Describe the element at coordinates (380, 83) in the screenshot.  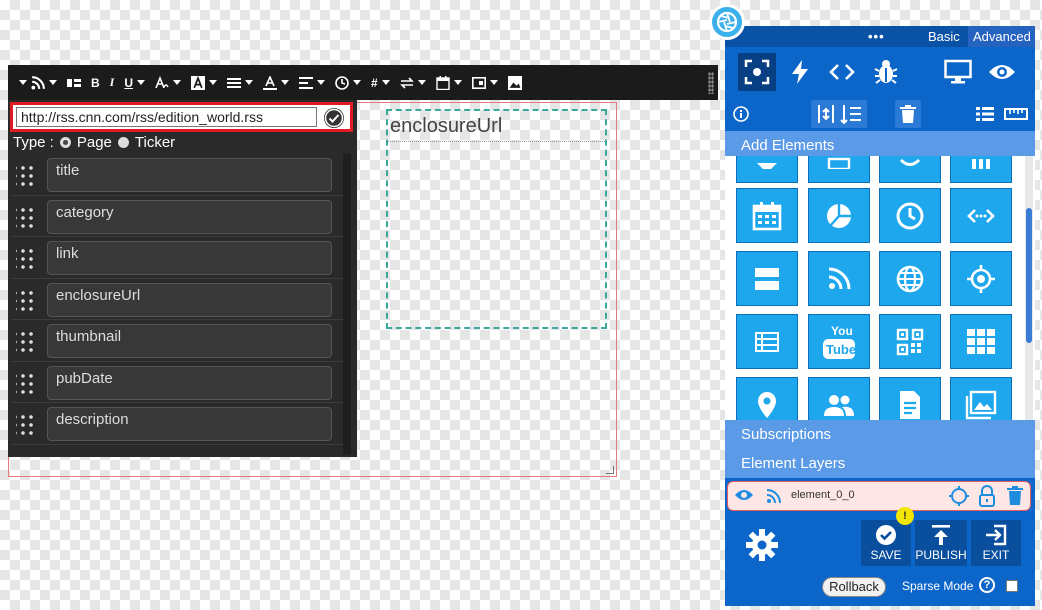
I see `hash-button: #` at that location.